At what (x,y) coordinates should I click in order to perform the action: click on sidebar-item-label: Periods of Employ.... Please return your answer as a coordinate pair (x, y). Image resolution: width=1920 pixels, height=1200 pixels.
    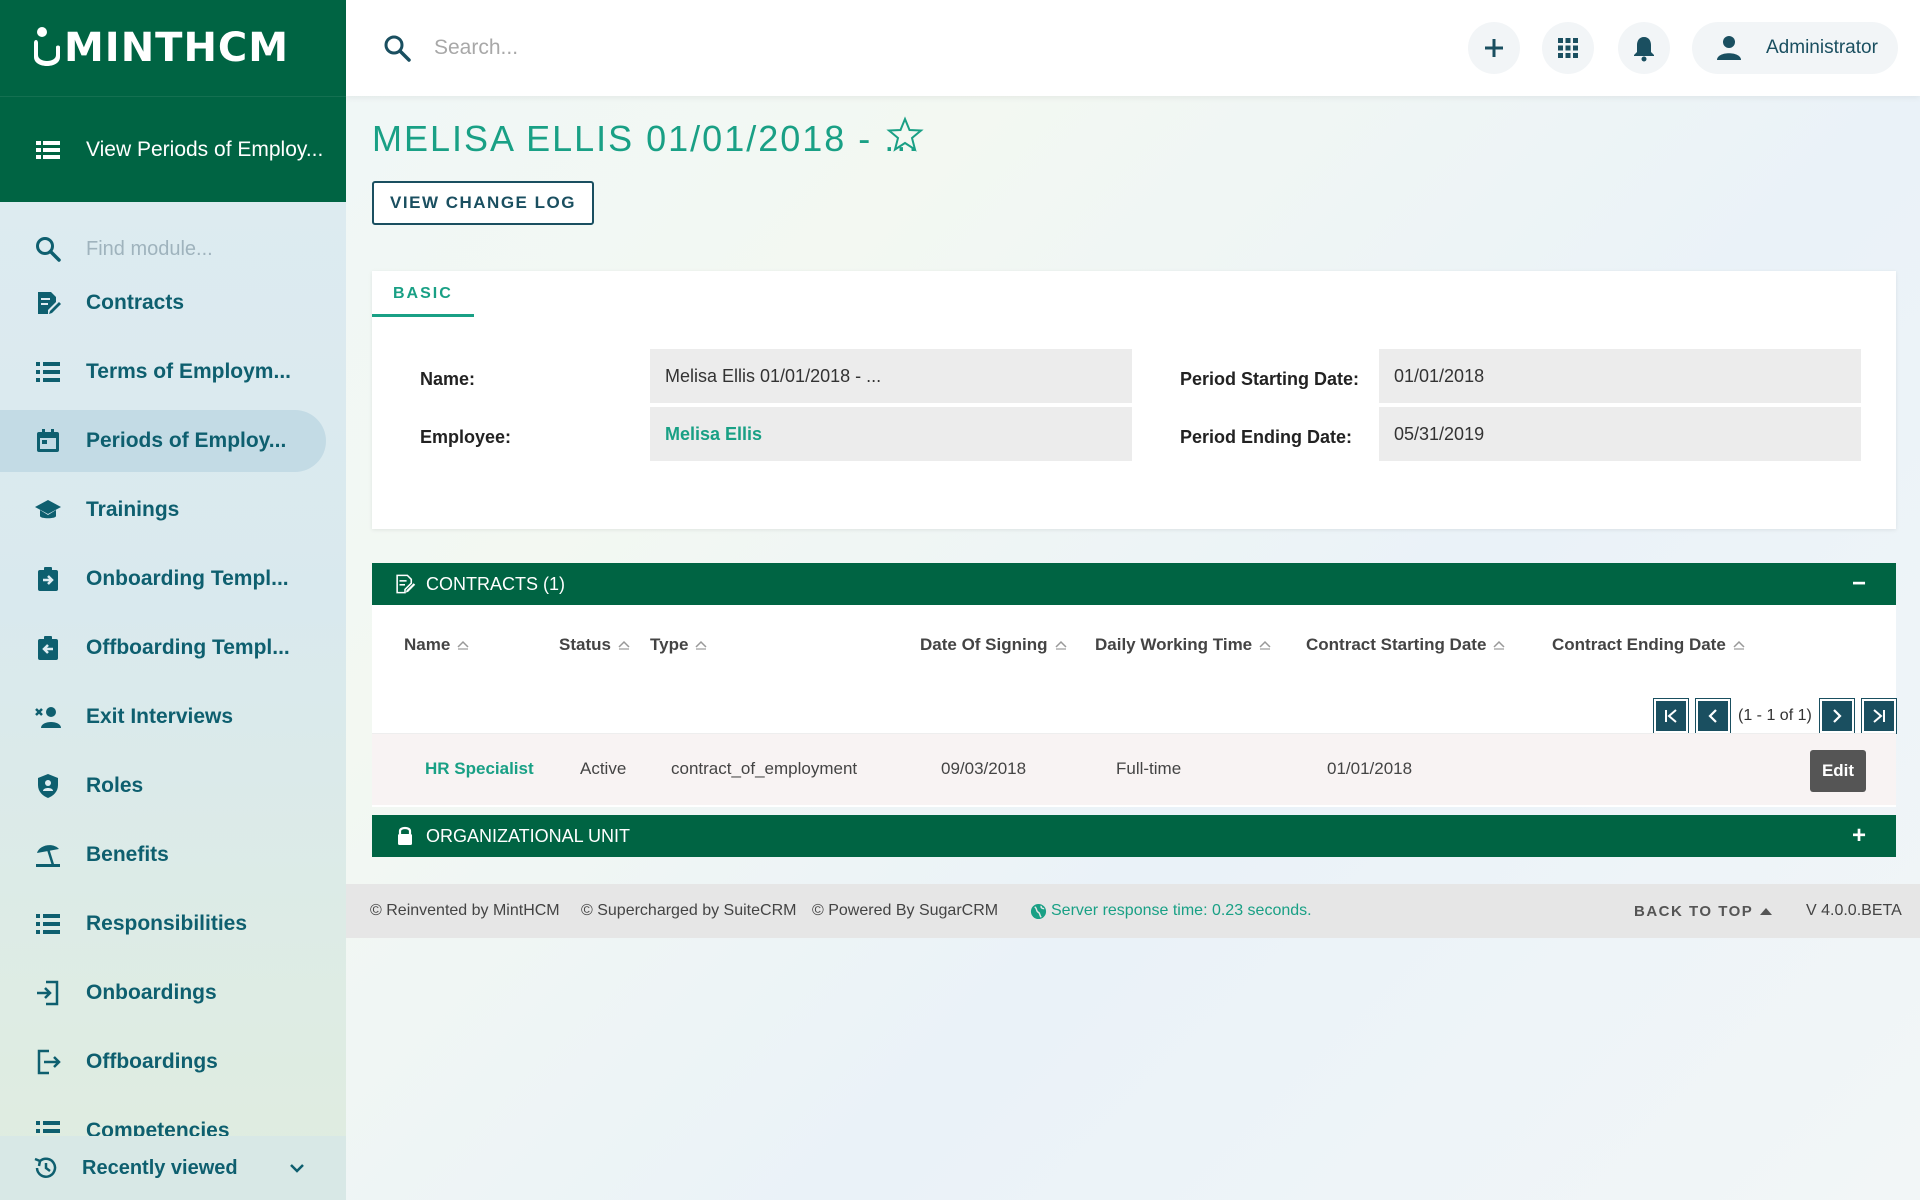
    Looking at the image, I should click on (186, 440).